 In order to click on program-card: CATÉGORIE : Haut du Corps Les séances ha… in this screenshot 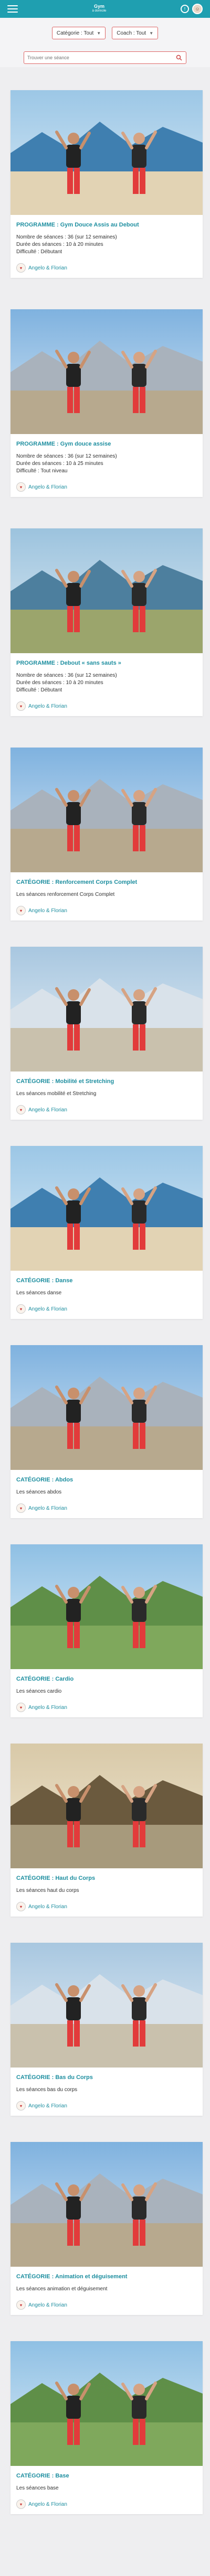, I will do `click(106, 1830)`.